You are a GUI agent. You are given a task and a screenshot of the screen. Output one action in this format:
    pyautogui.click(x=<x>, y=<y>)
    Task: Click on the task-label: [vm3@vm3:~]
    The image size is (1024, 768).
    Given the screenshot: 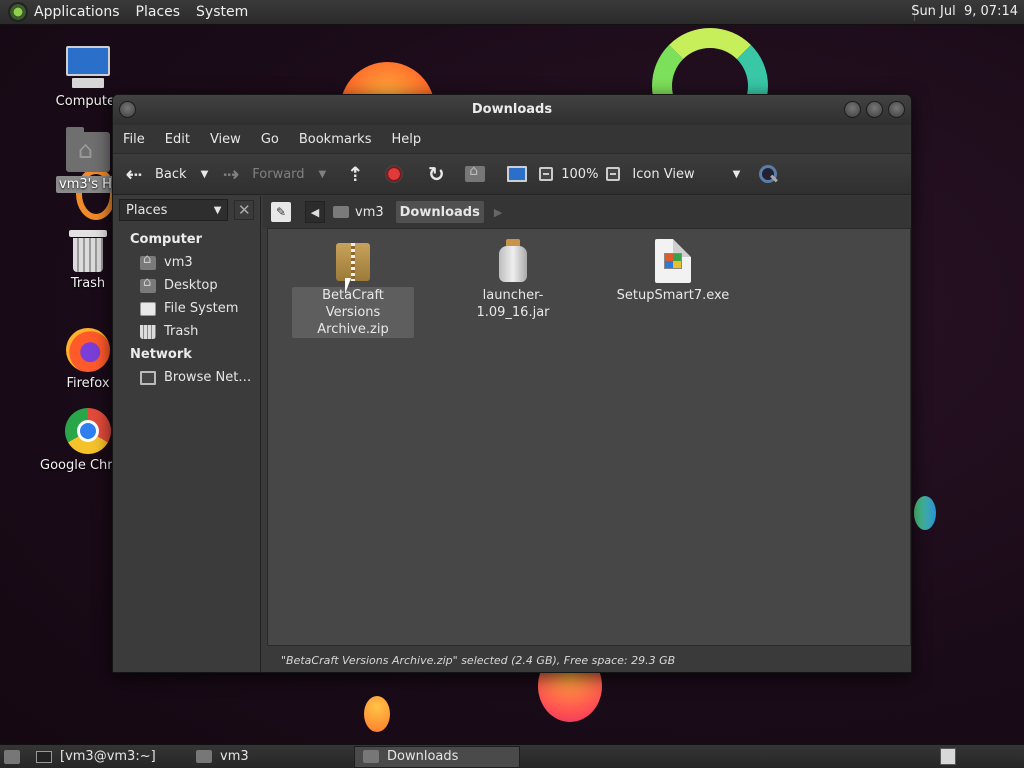 What is the action you would take?
    pyautogui.click(x=108, y=756)
    